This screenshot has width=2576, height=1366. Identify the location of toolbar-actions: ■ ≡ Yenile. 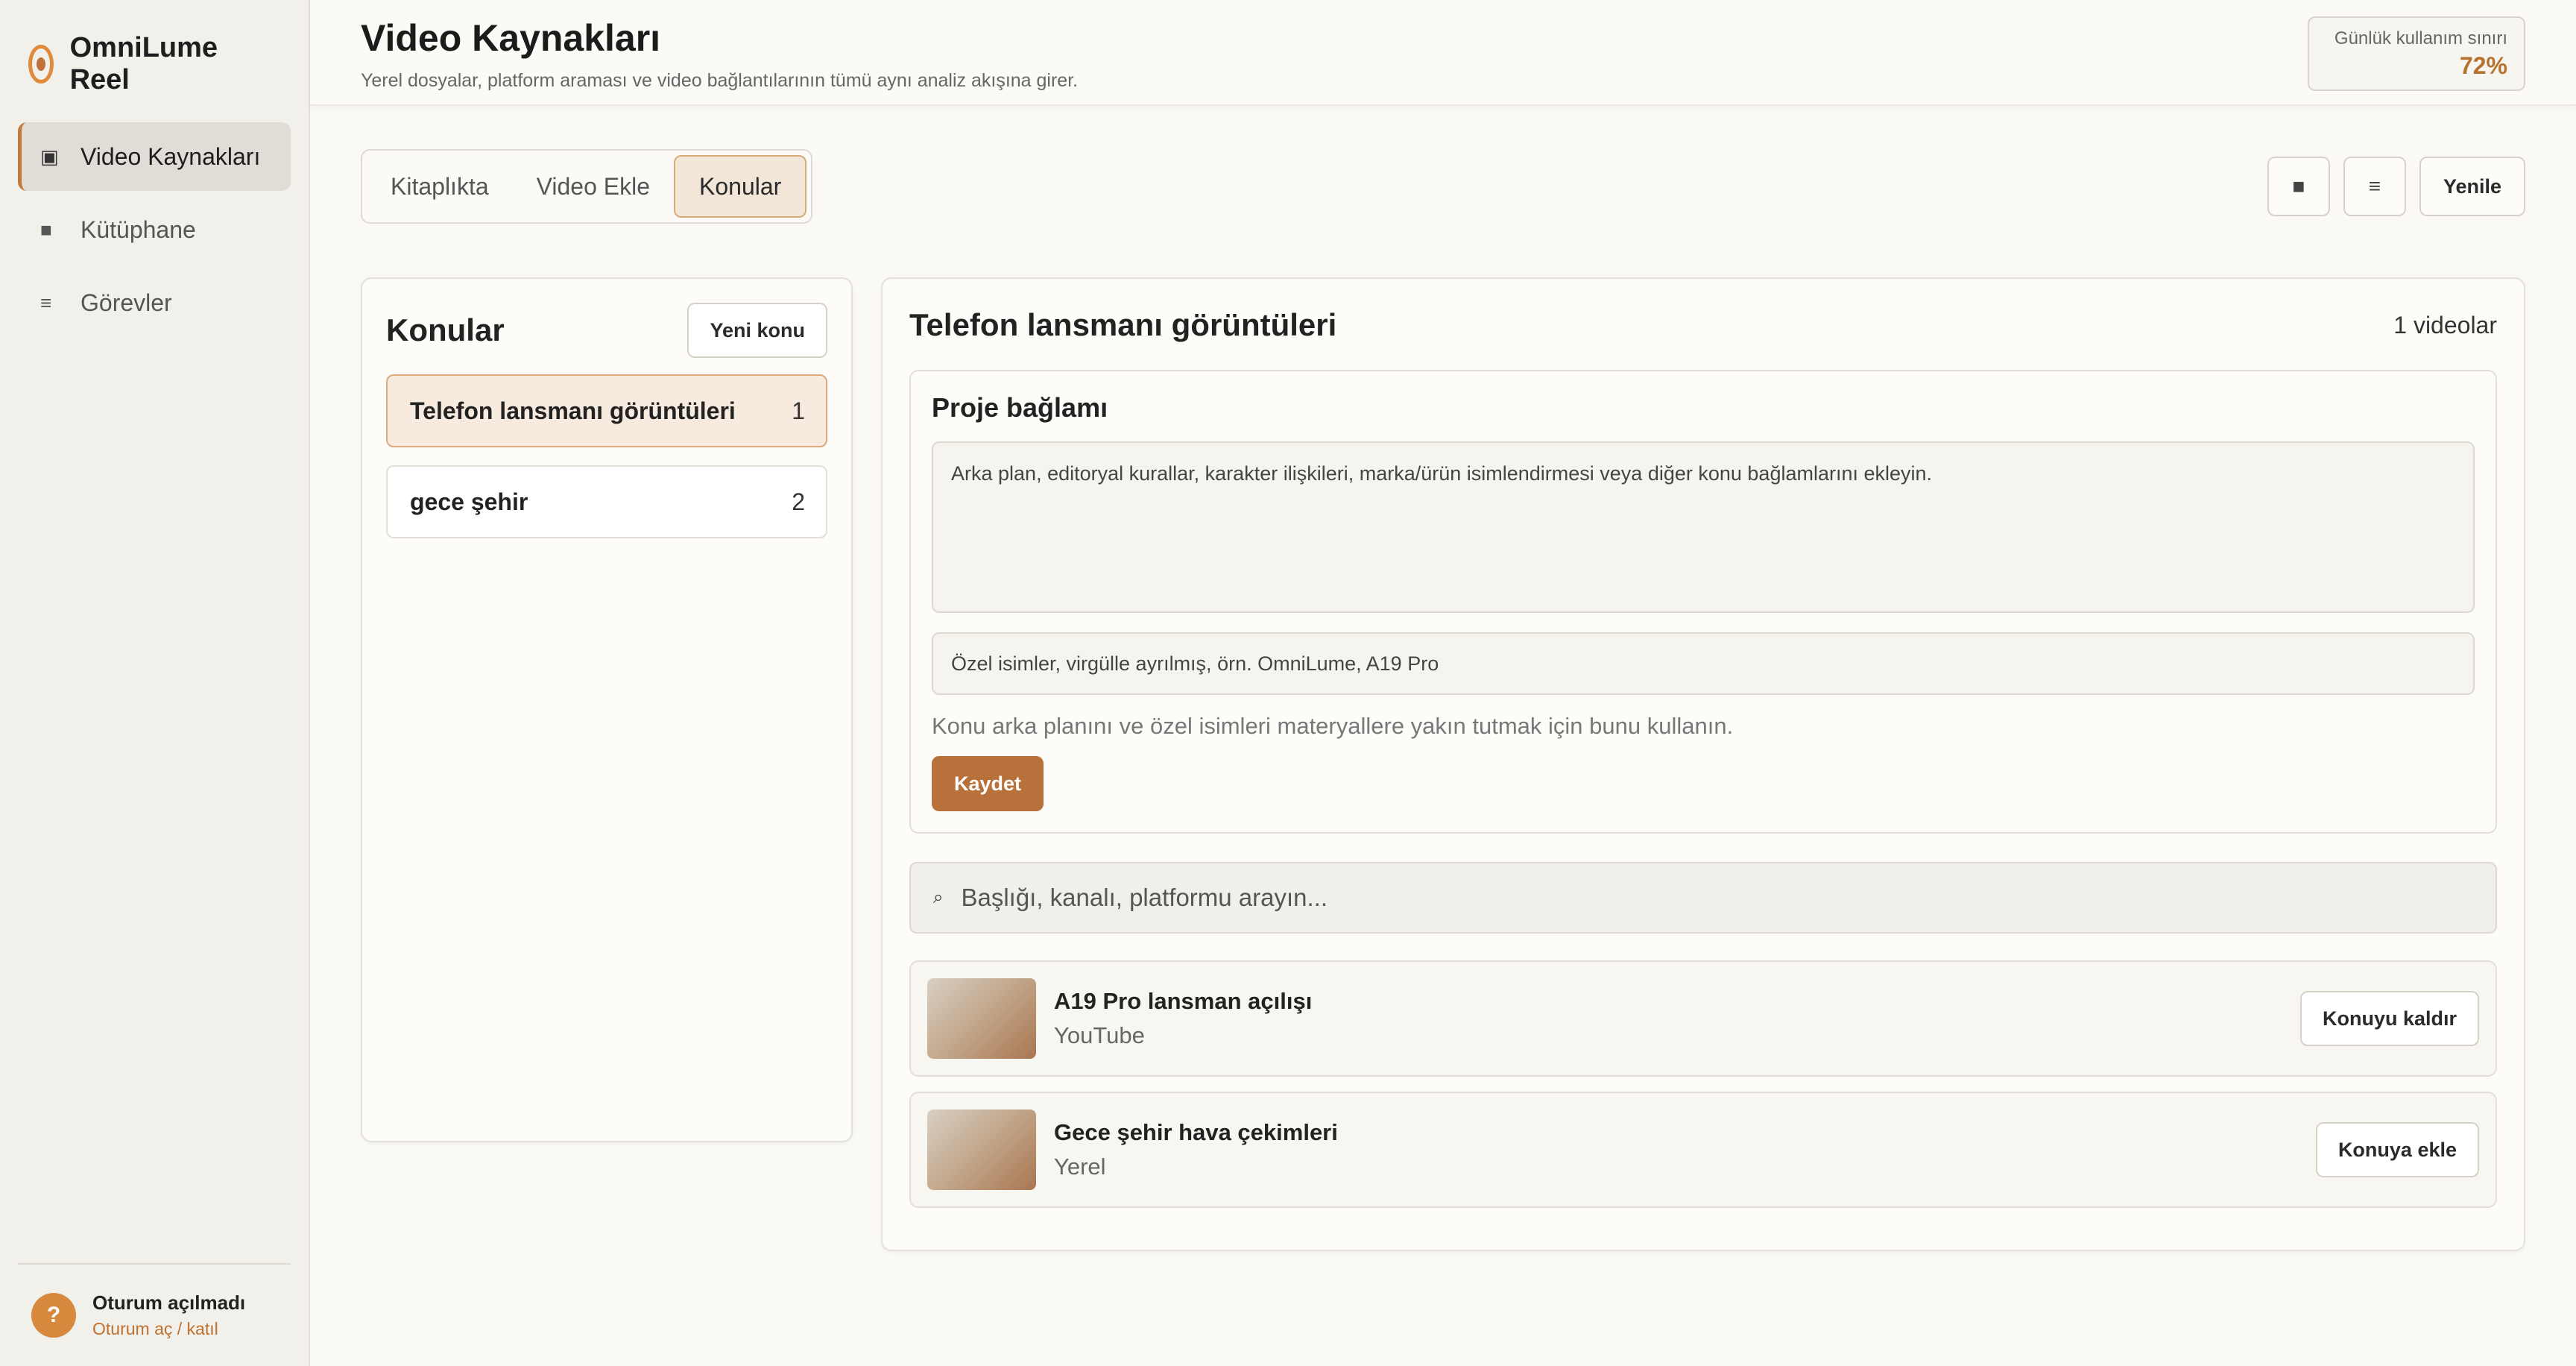
(2396, 186).